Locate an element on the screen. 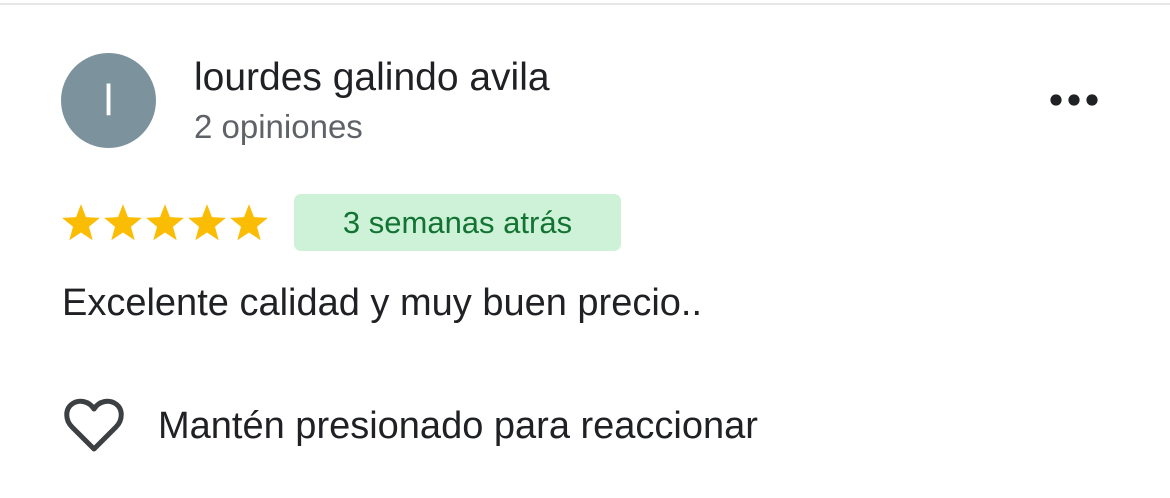 This screenshot has height=498, width=1170. date-badge: 3 semanas atrás is located at coordinates (457, 222).